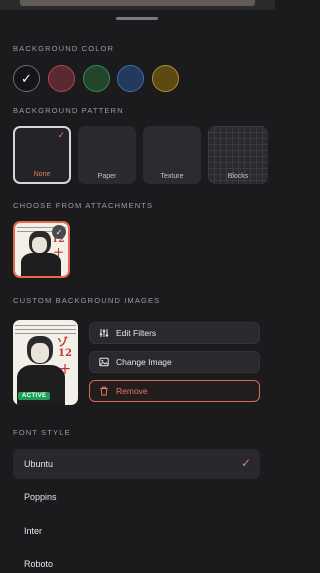 This screenshot has width=320, height=573. I want to click on attachment-thumbnail: ✓ 12 十, so click(41, 249).